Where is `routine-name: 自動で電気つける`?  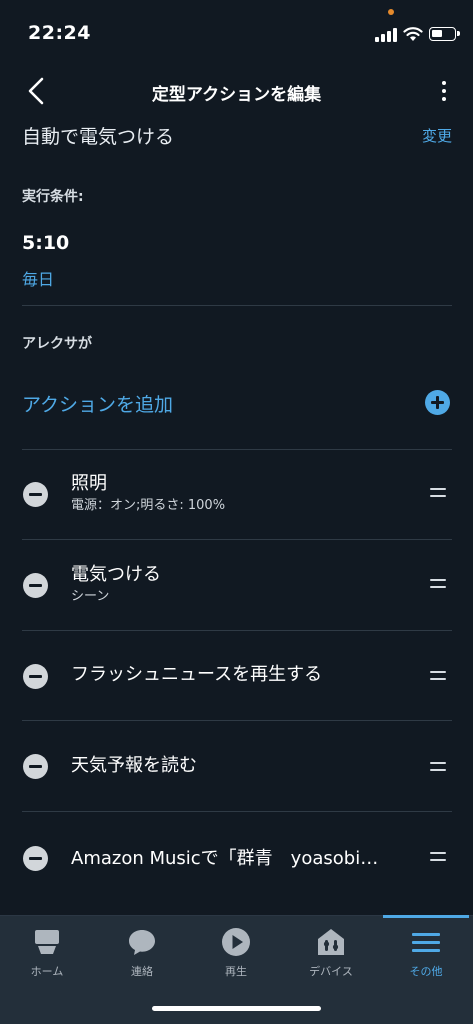 routine-name: 自動で電気つける is located at coordinates (98, 137).